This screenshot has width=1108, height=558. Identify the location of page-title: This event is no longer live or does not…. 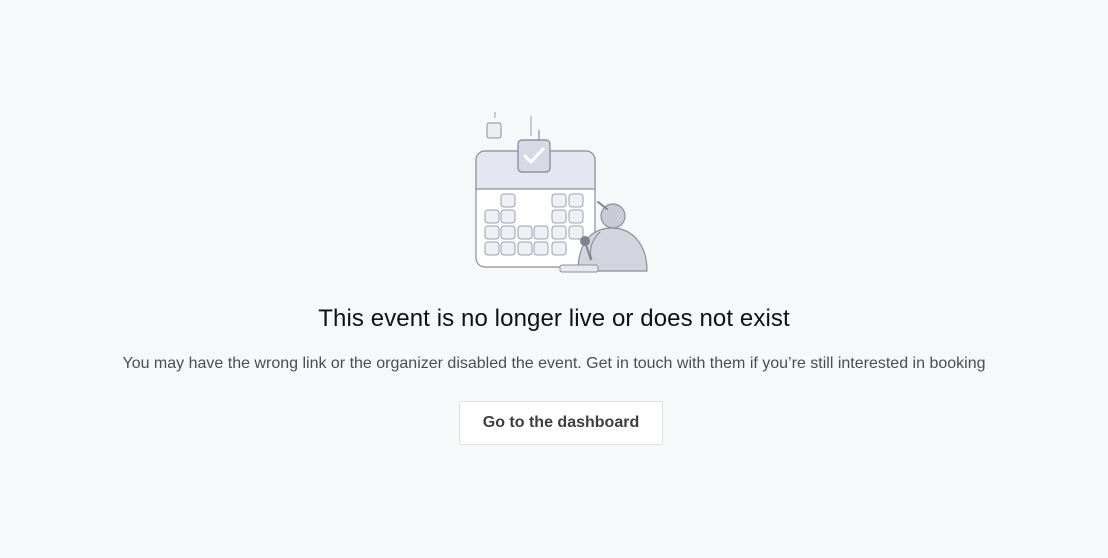
(554, 318).